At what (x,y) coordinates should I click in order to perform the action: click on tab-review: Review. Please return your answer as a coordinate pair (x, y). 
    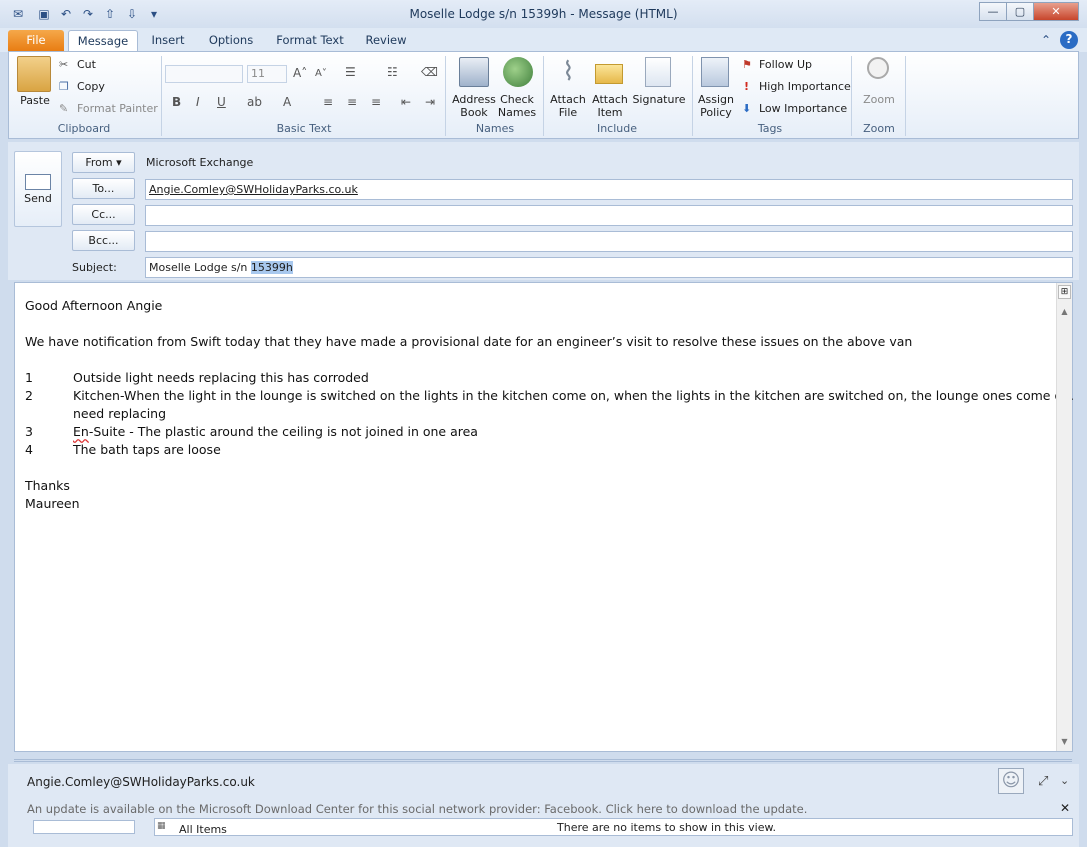
    Looking at the image, I should click on (386, 41).